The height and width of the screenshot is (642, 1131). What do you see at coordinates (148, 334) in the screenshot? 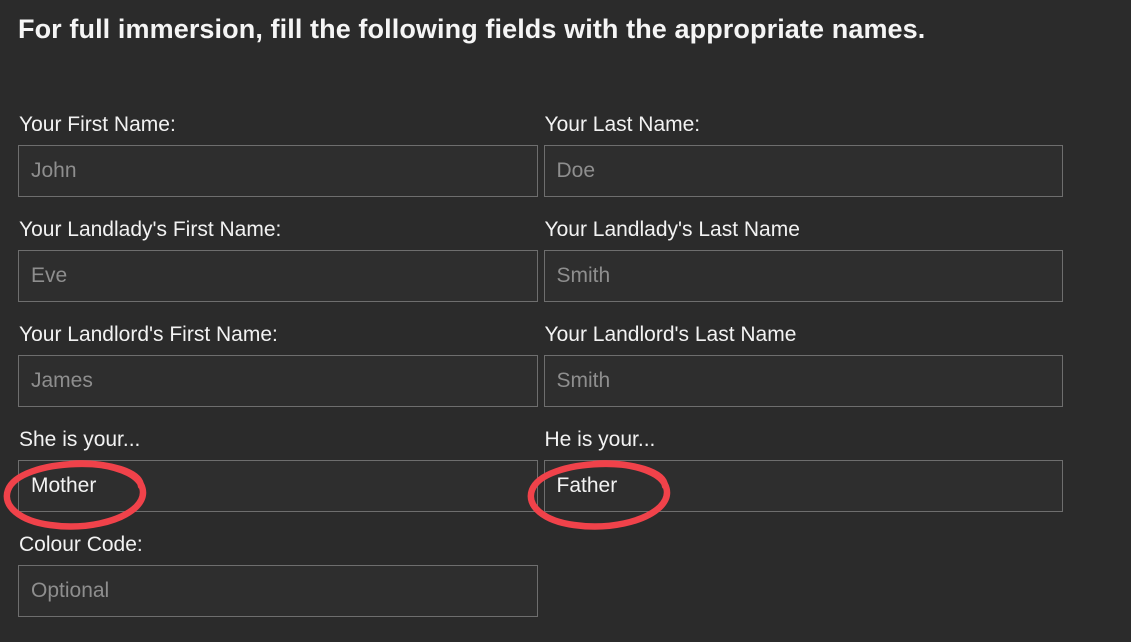
I see `label-landlord-first-name: Your Landlord's First Name:` at bounding box center [148, 334].